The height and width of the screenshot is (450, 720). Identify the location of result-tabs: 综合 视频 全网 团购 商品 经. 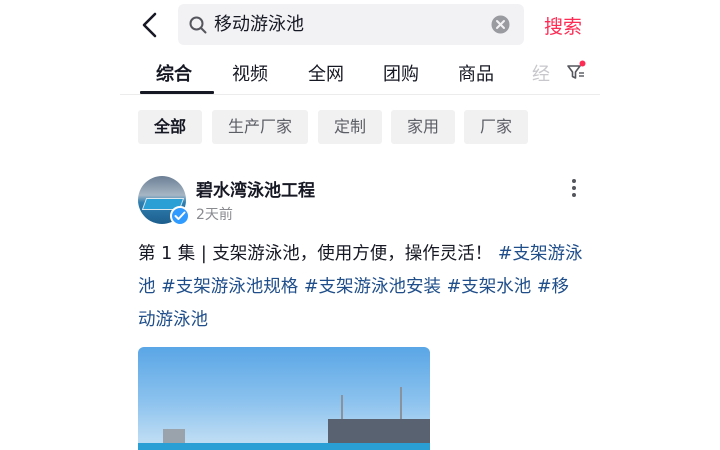
(360, 77).